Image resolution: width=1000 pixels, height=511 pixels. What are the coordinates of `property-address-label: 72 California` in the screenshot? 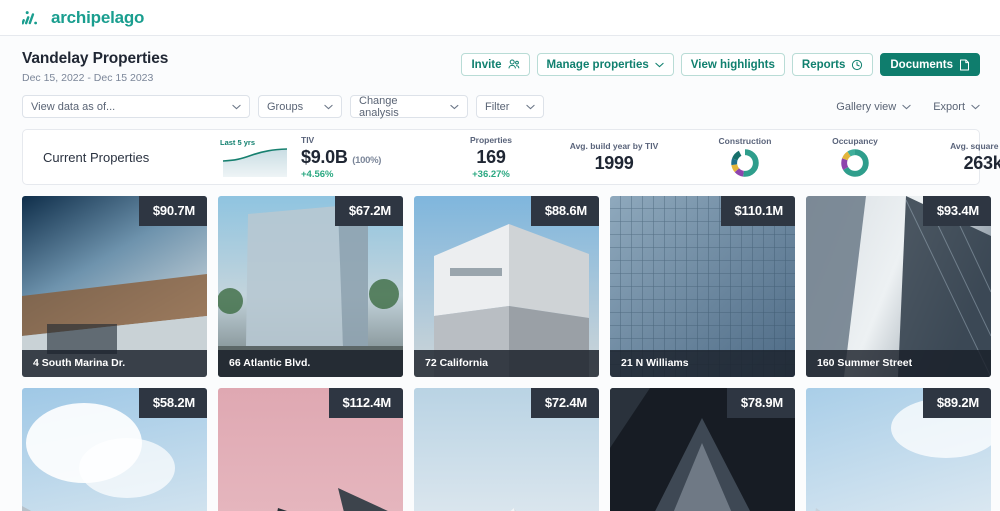 It's located at (506, 363).